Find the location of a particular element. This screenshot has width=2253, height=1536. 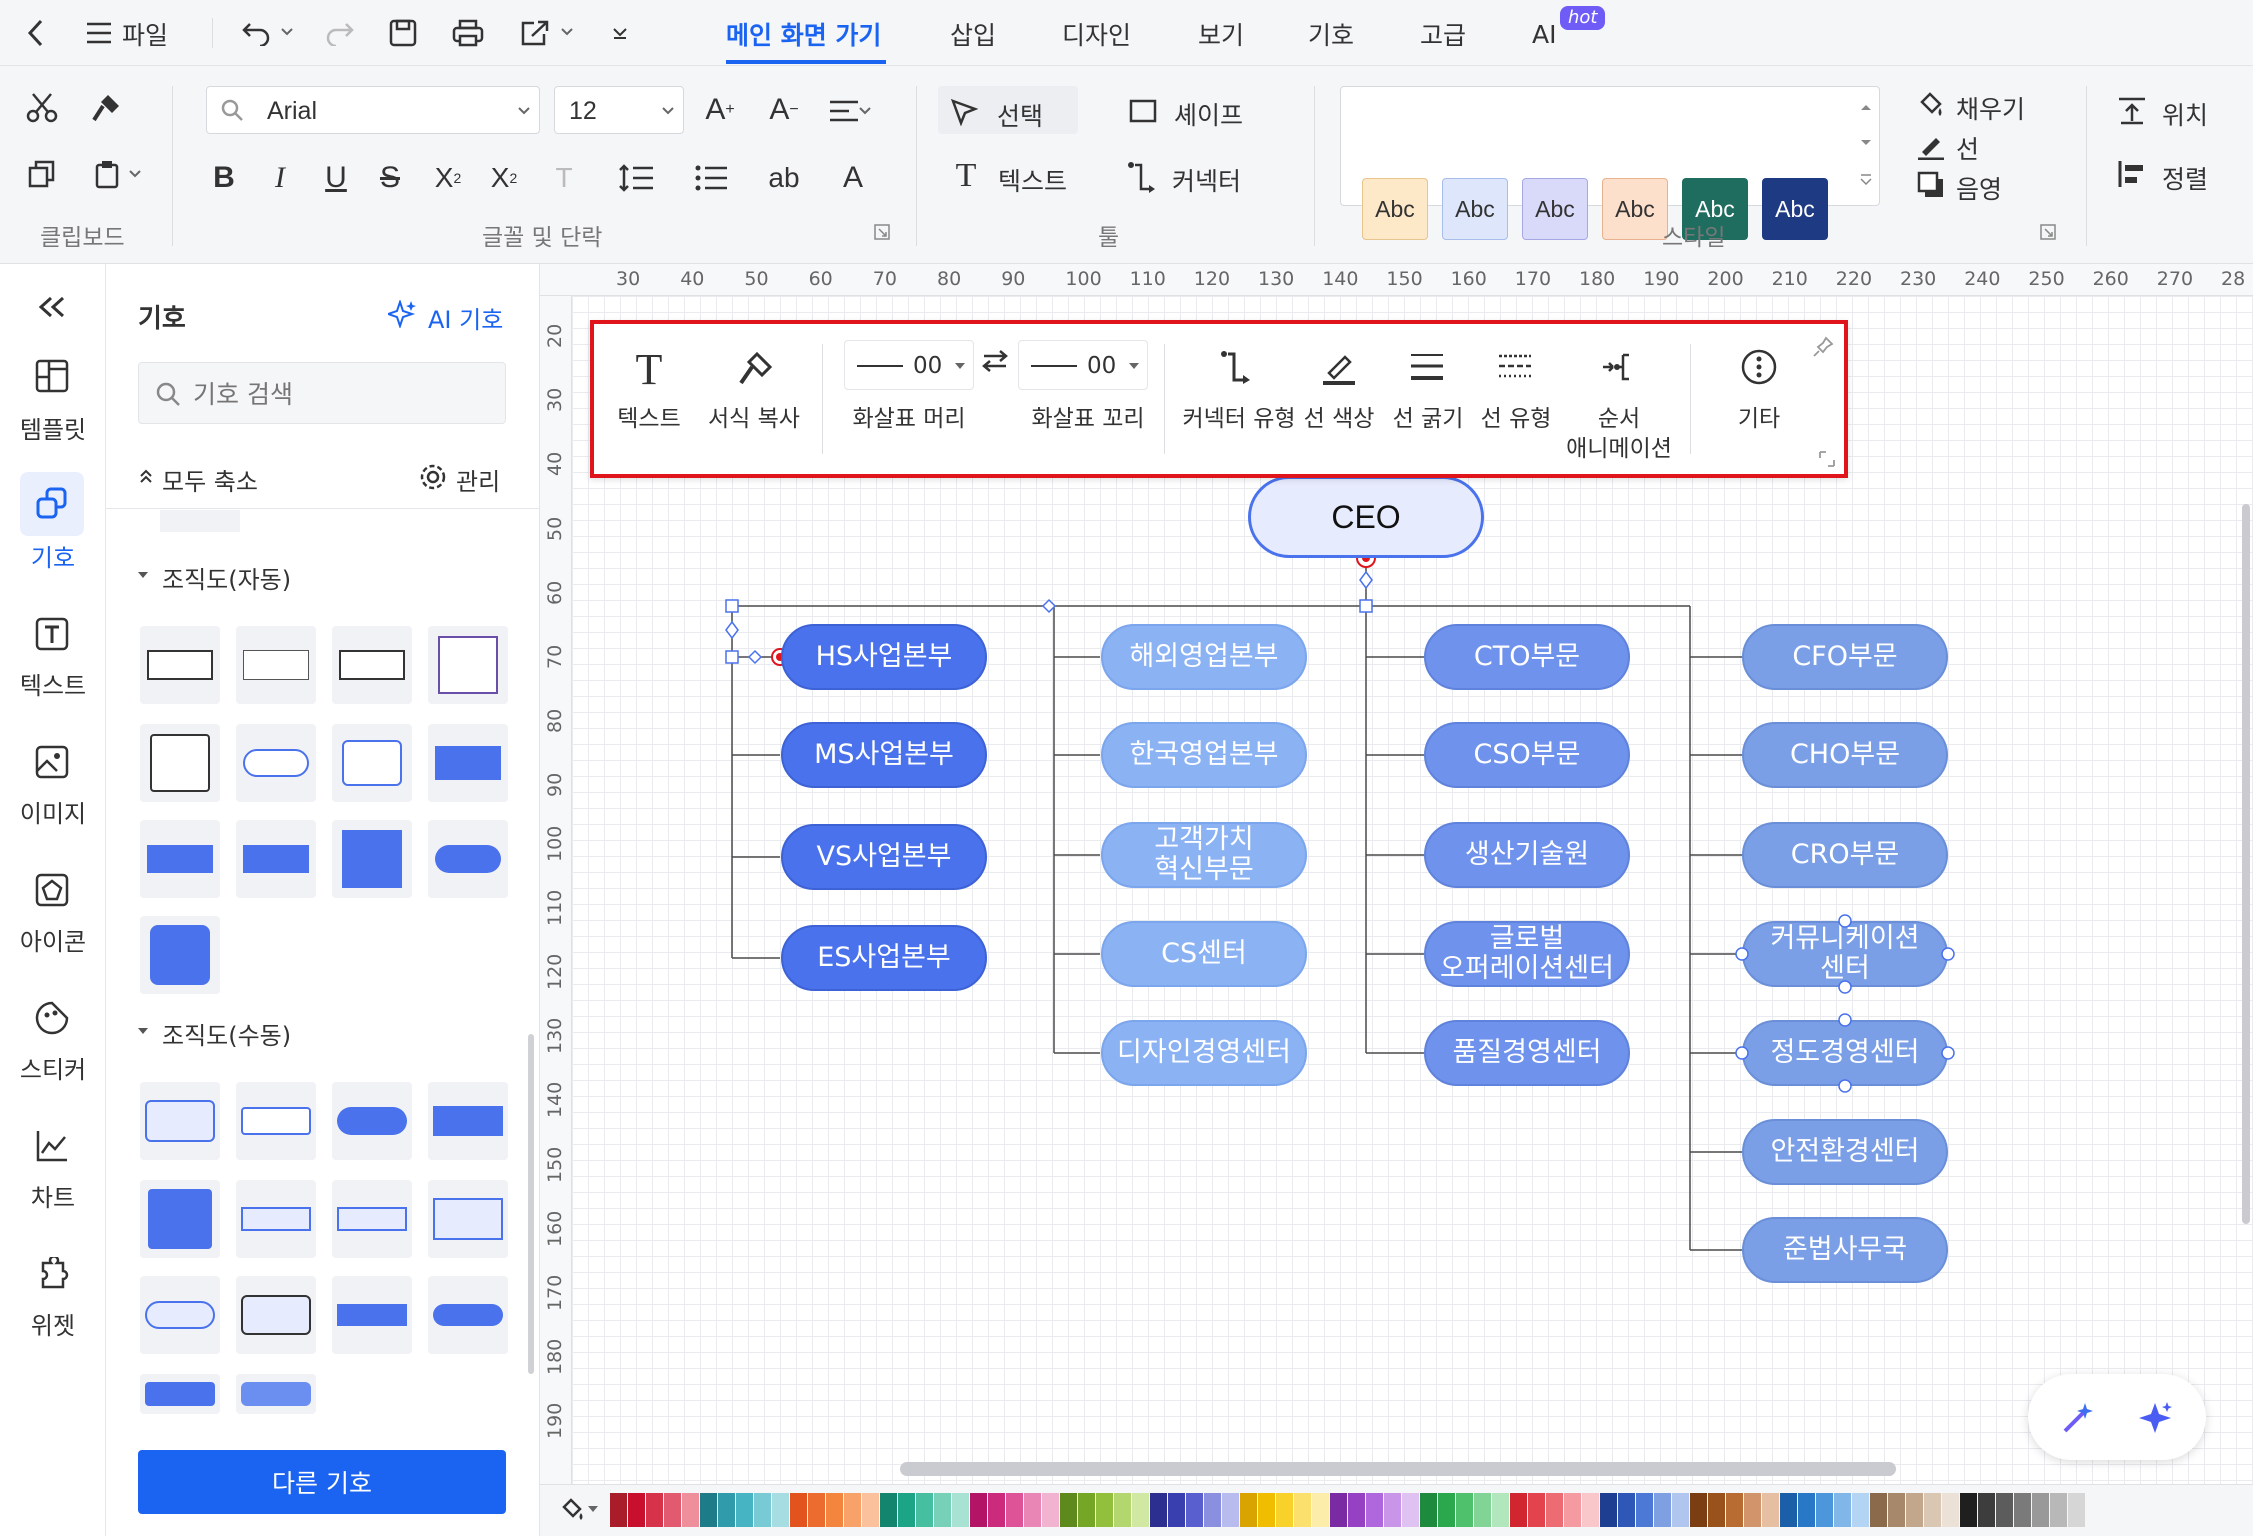

animation-order-icon is located at coordinates (1619, 367).